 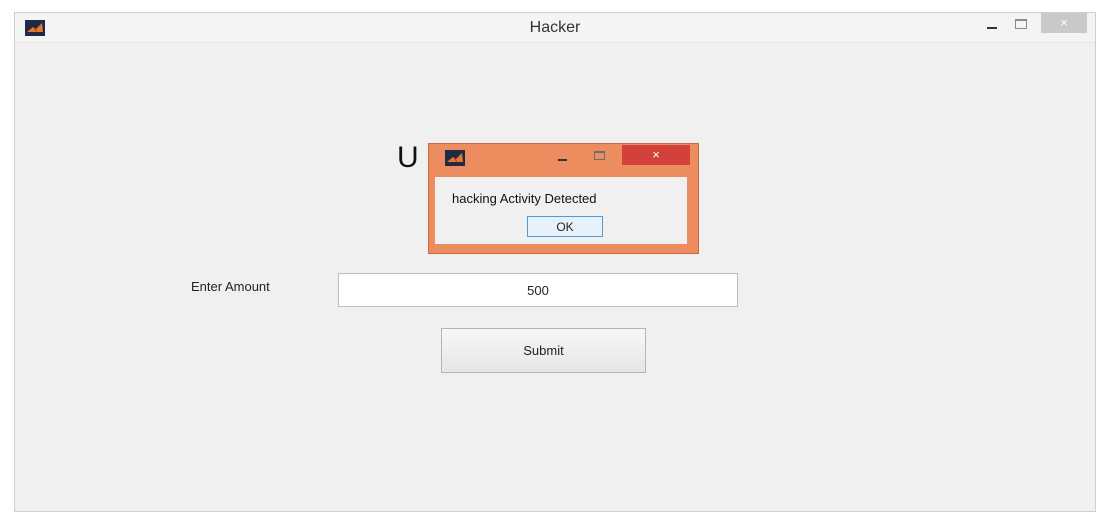 I want to click on window-titlebar: Hacker ×, so click(x=555, y=28).